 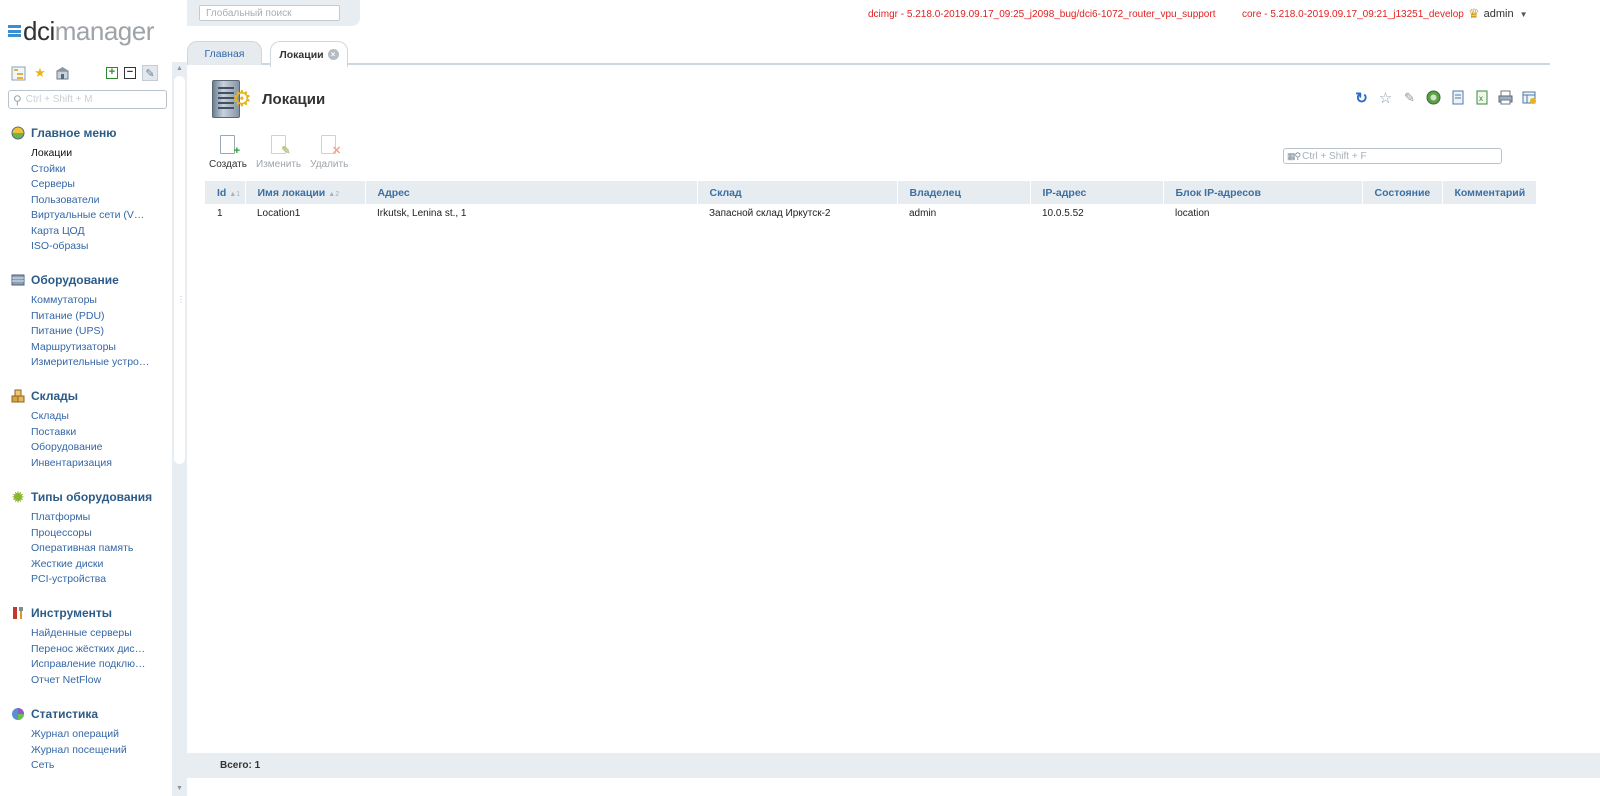 What do you see at coordinates (90, 766) in the screenshot?
I see `sidebar-item-network: Сеть` at bounding box center [90, 766].